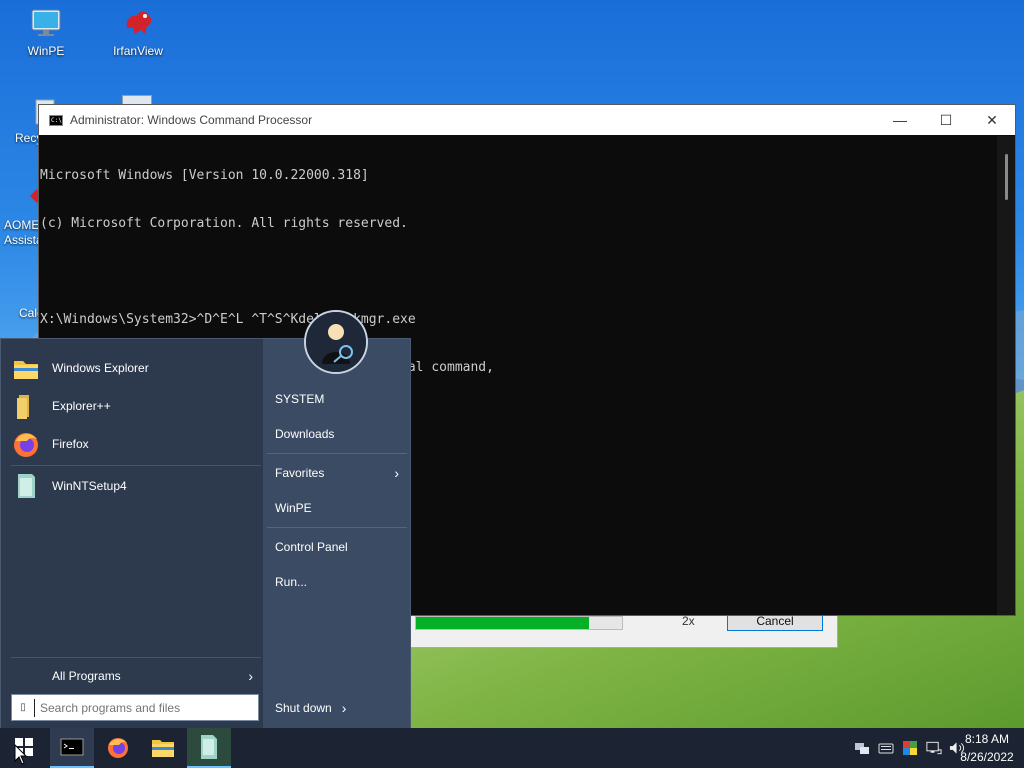 The height and width of the screenshot is (768, 1024). Describe the element at coordinates (987, 739) in the screenshot. I see `clock-time: 8:18 AM` at that location.